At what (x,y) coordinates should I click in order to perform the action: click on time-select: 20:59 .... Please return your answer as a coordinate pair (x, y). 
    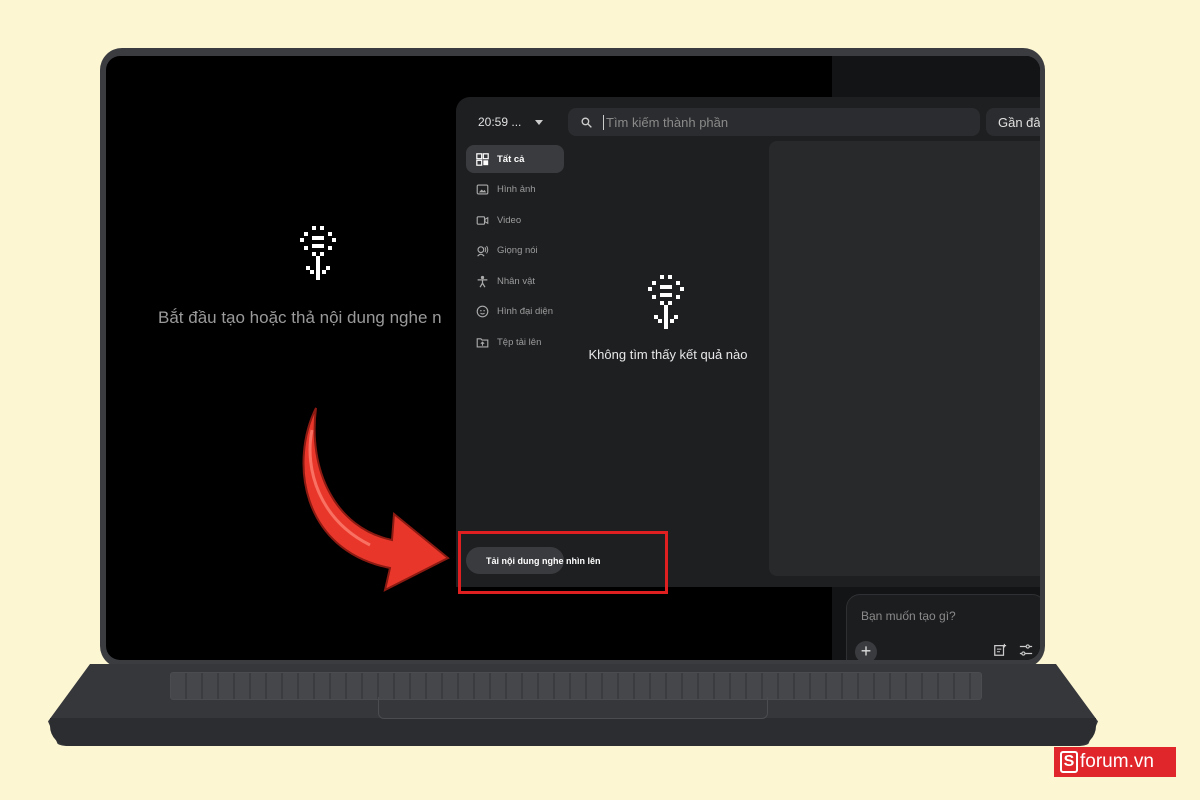
    Looking at the image, I should click on (511, 122).